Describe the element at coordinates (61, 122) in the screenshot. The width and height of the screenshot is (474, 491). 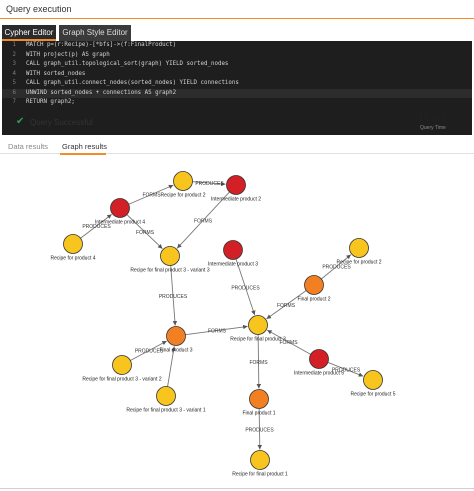
I see `status-message: Query Successful` at that location.